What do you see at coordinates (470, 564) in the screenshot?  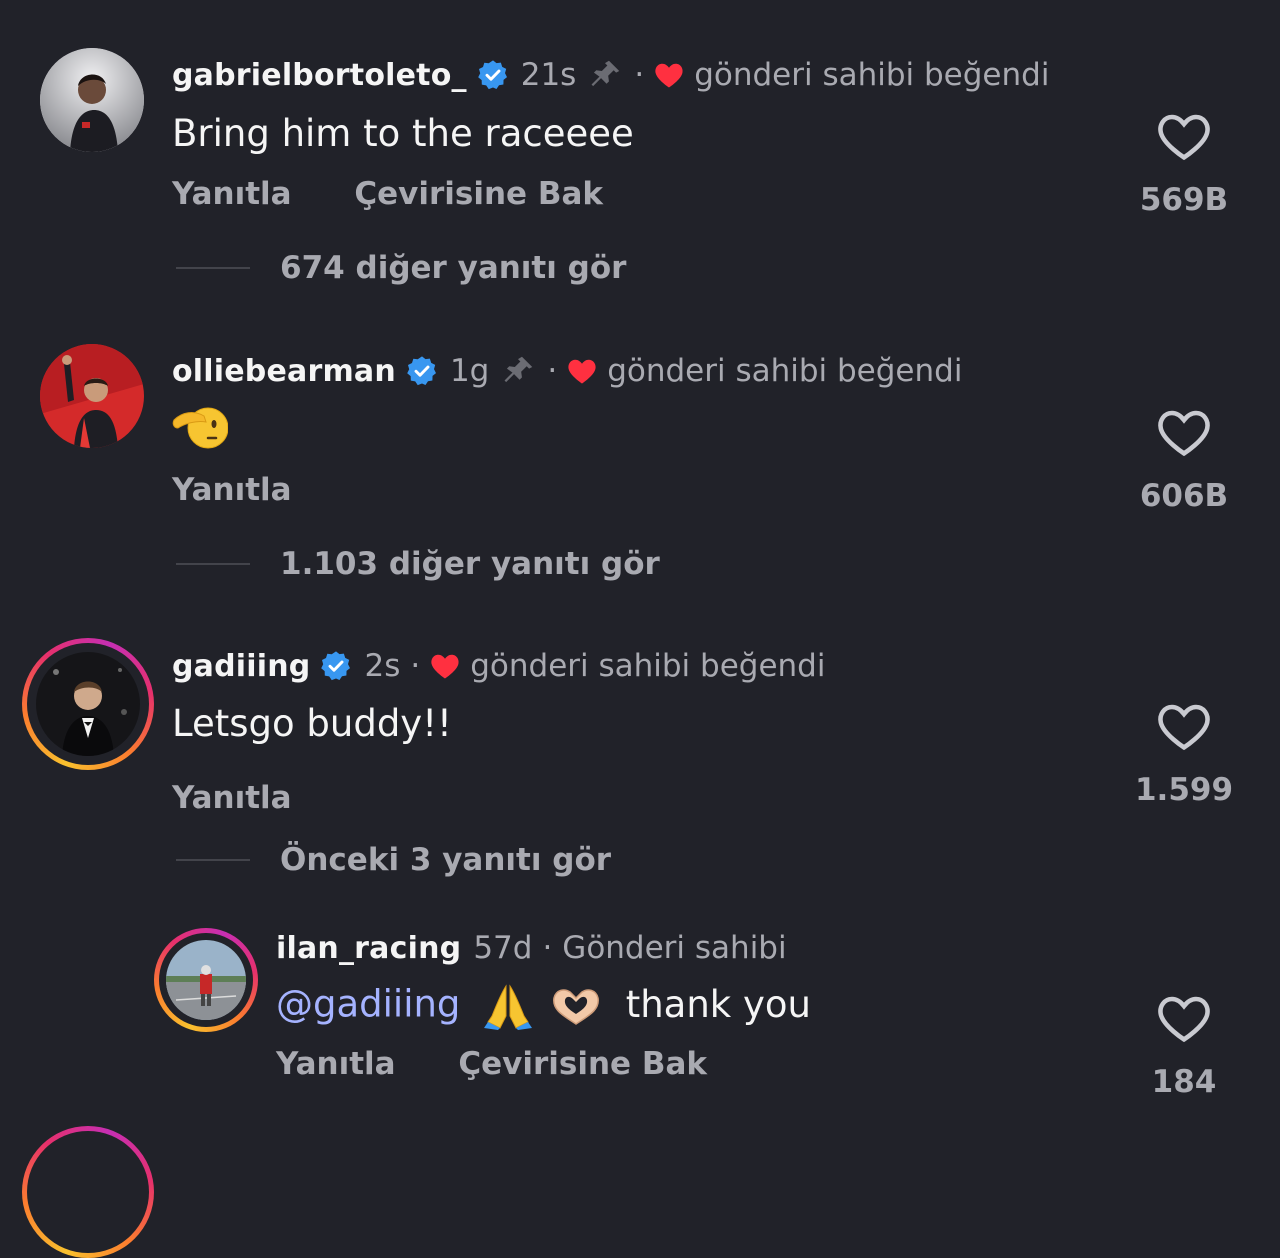 I see `view-more-replies-label: 1.103 diğer yanıtı gör` at bounding box center [470, 564].